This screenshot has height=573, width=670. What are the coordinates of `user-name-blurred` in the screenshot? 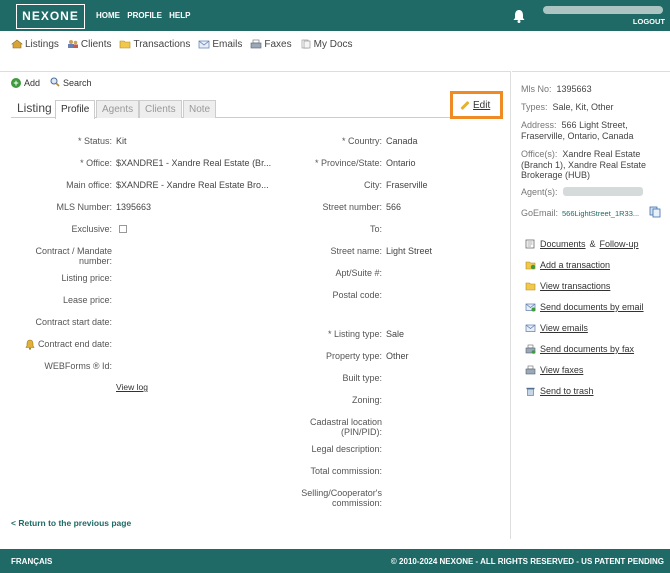 It's located at (603, 10).